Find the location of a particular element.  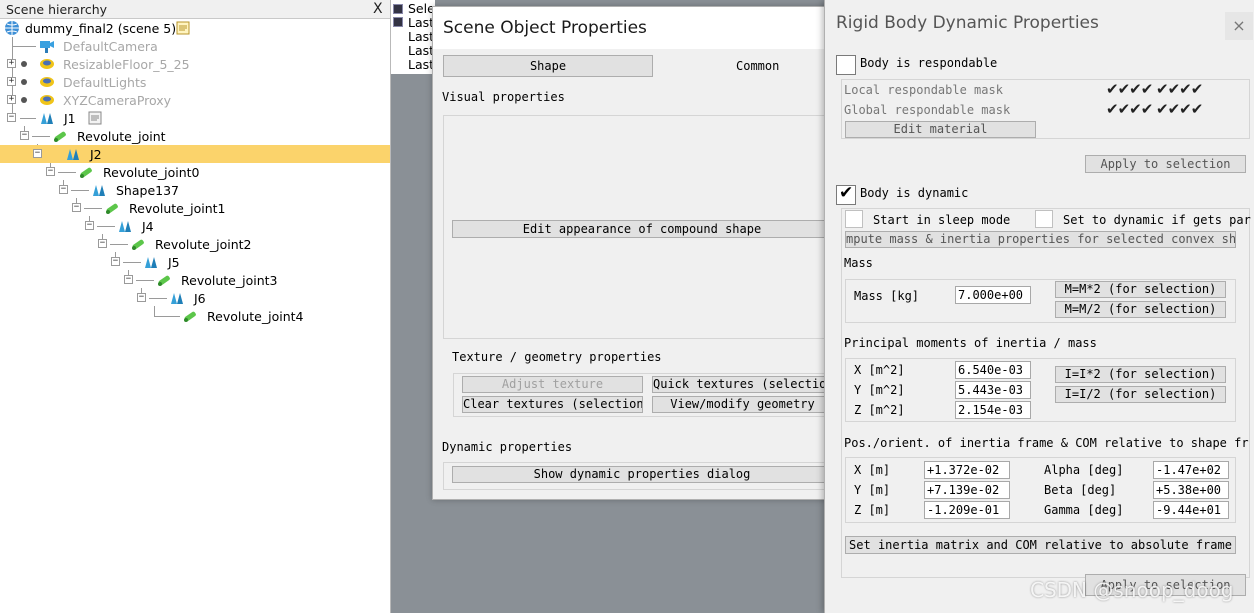

pos-z-label: Z [m] is located at coordinates (872, 510).